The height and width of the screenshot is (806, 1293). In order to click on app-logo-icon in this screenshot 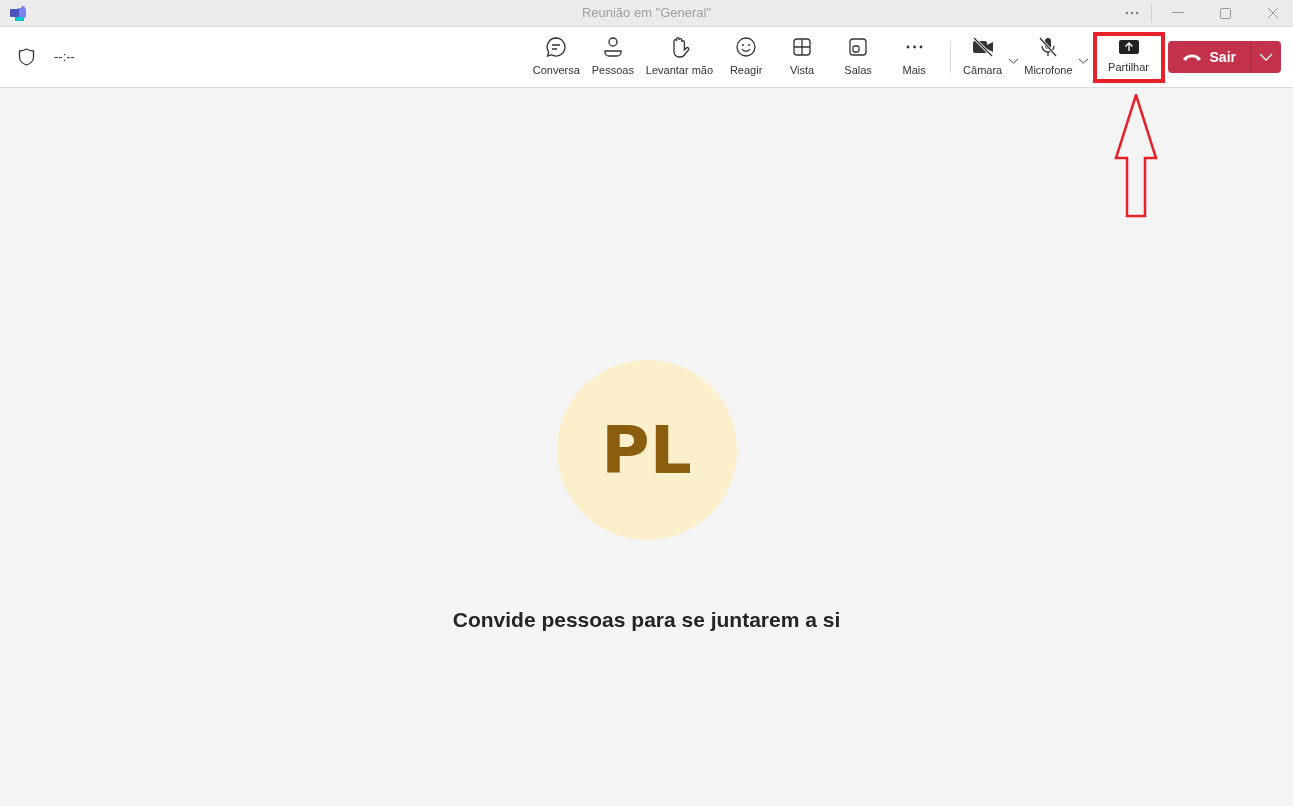, I will do `click(18, 13)`.